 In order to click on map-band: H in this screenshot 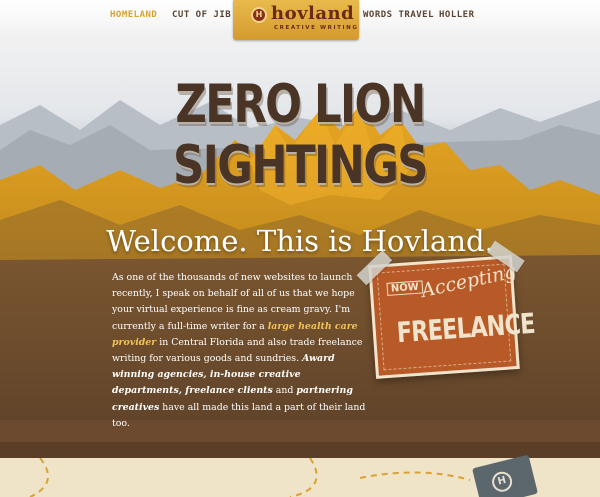, I will do `click(300, 475)`.